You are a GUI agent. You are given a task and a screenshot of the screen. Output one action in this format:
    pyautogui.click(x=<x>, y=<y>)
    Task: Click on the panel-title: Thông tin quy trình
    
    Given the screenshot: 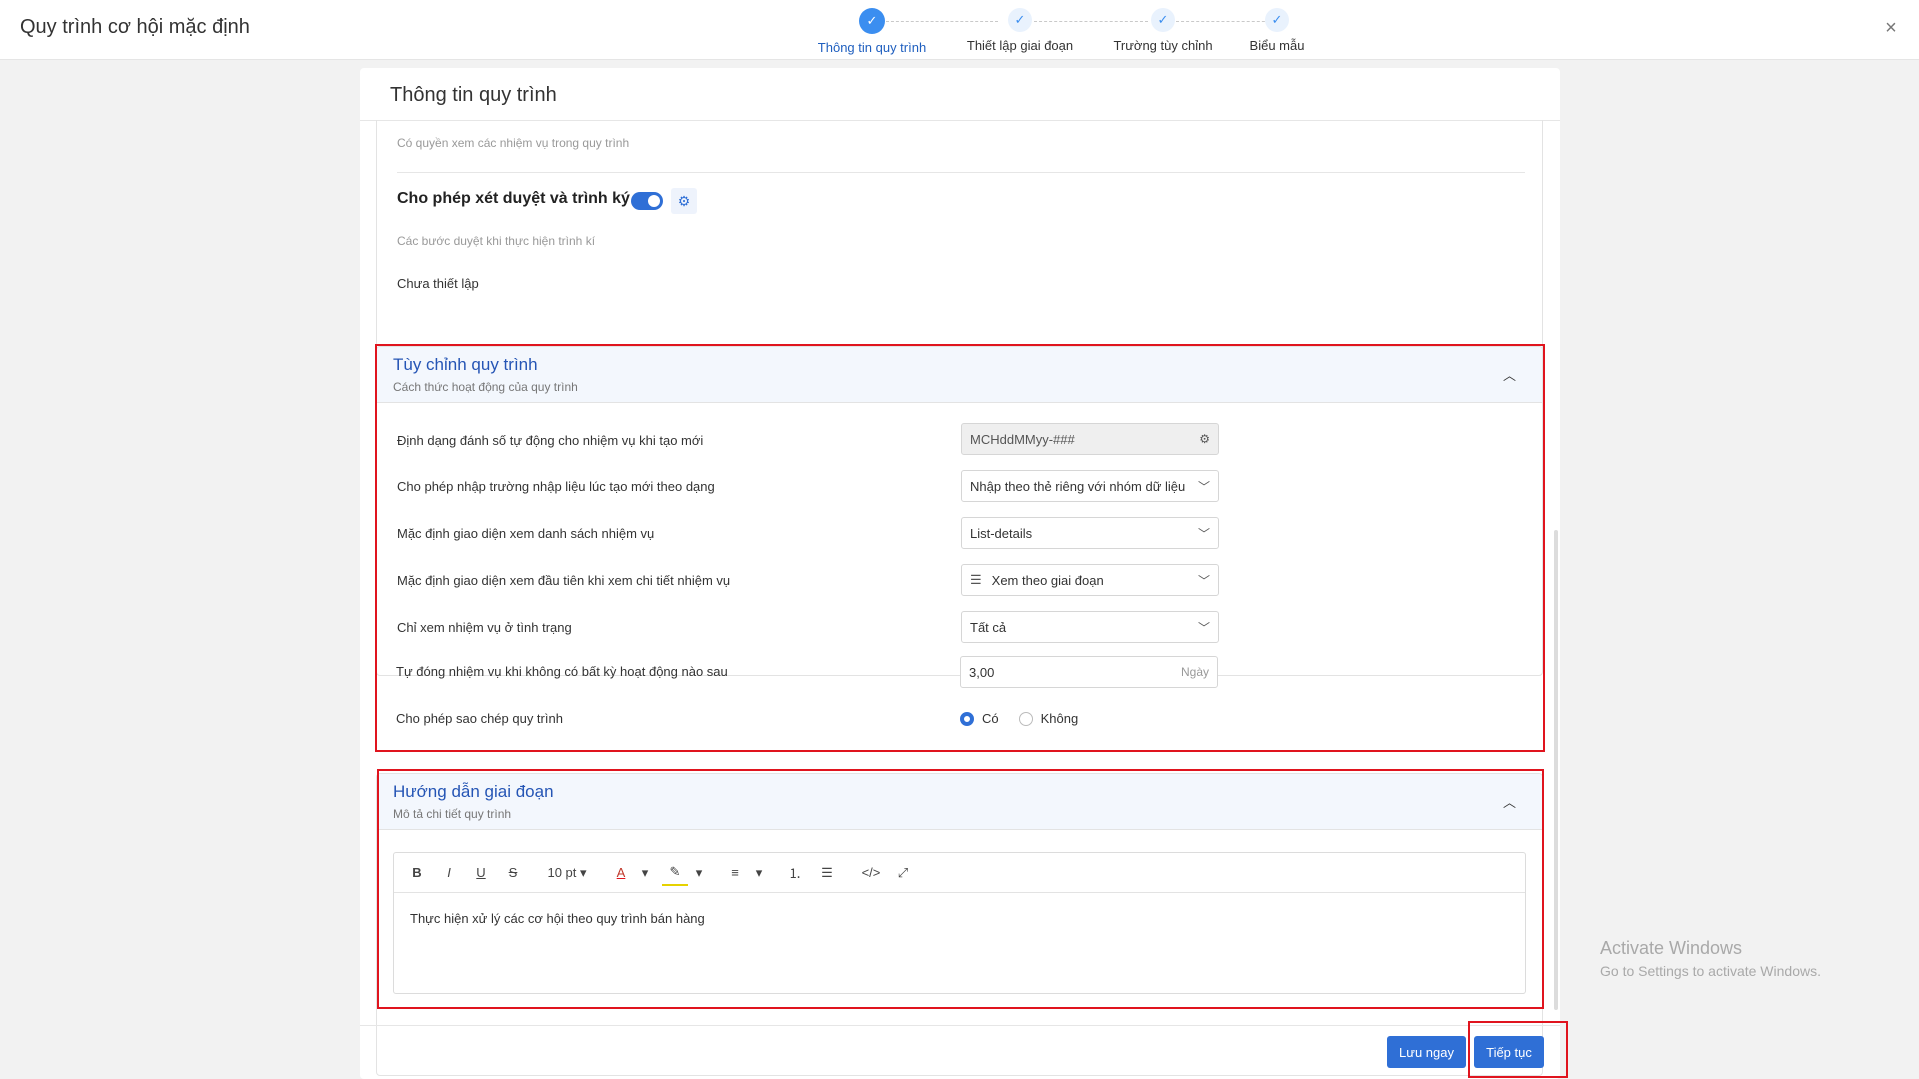 What is the action you would take?
    pyautogui.click(x=473, y=95)
    